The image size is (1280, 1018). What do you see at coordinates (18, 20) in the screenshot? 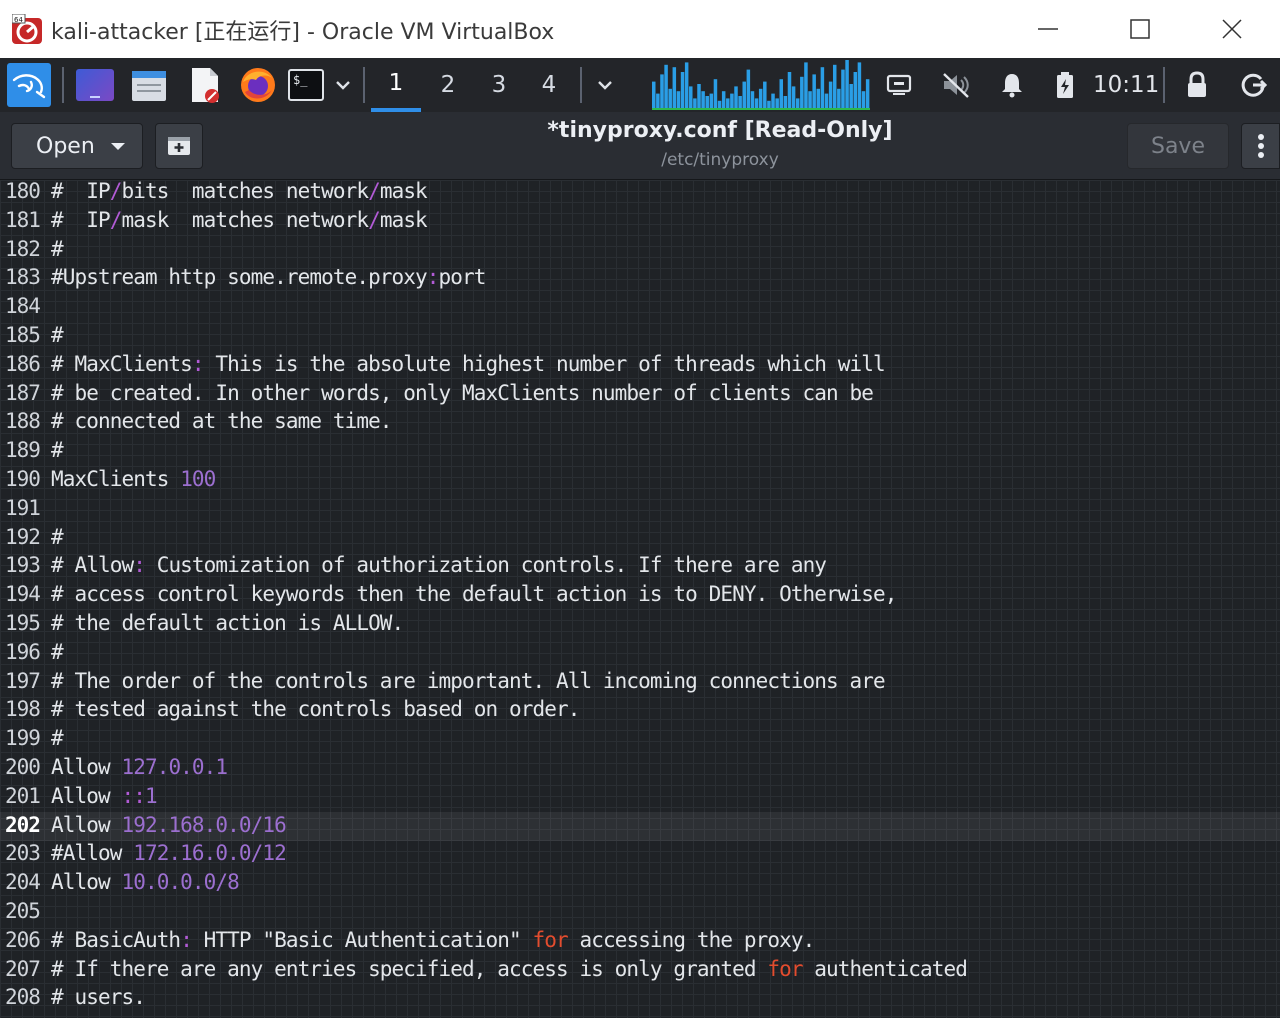
I see `svg-text: 64` at bounding box center [18, 20].